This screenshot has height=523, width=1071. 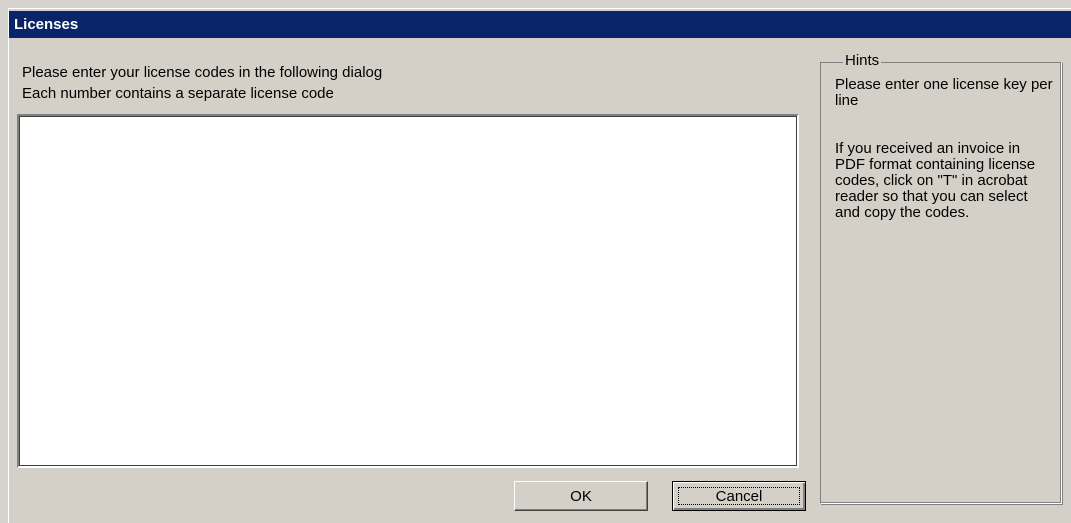 What do you see at coordinates (46, 24) in the screenshot?
I see `window-title: Licenses` at bounding box center [46, 24].